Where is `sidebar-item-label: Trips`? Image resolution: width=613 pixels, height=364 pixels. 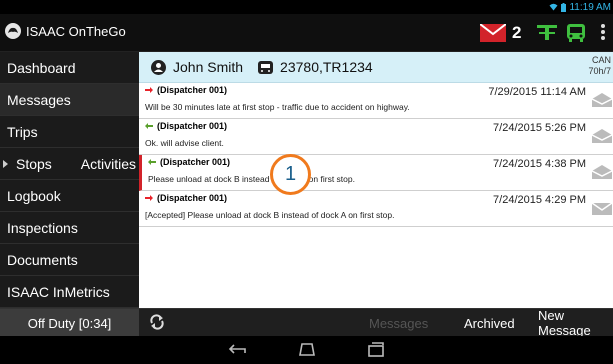
sidebar-item-label: Trips is located at coordinates (22, 131).